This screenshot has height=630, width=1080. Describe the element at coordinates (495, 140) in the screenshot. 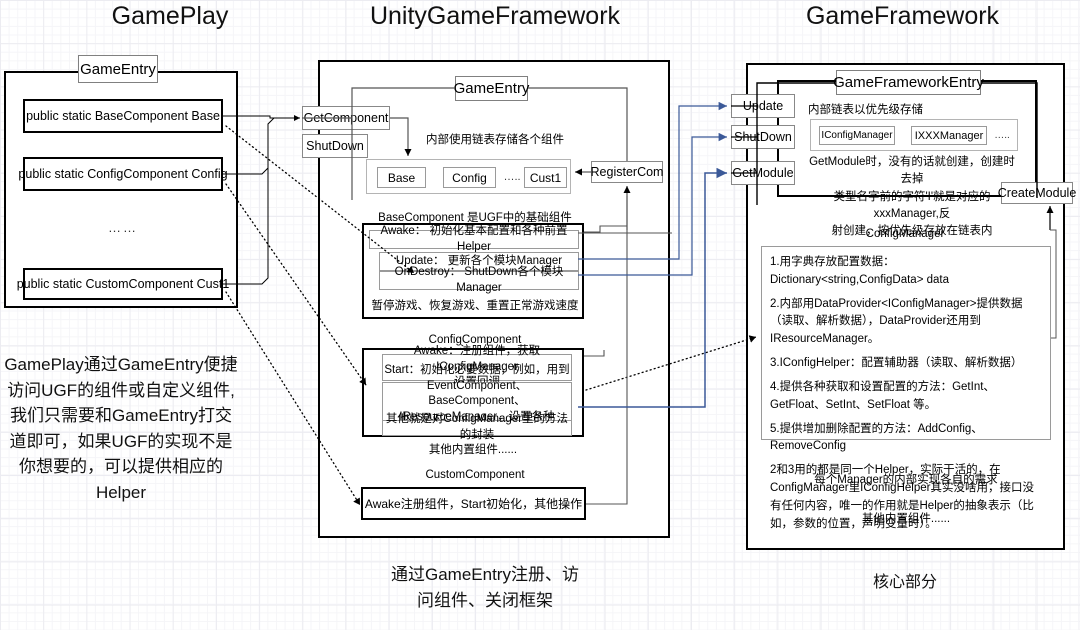

I see `ugf-linkedlist-note: 内部使用链表存储各个组件` at that location.